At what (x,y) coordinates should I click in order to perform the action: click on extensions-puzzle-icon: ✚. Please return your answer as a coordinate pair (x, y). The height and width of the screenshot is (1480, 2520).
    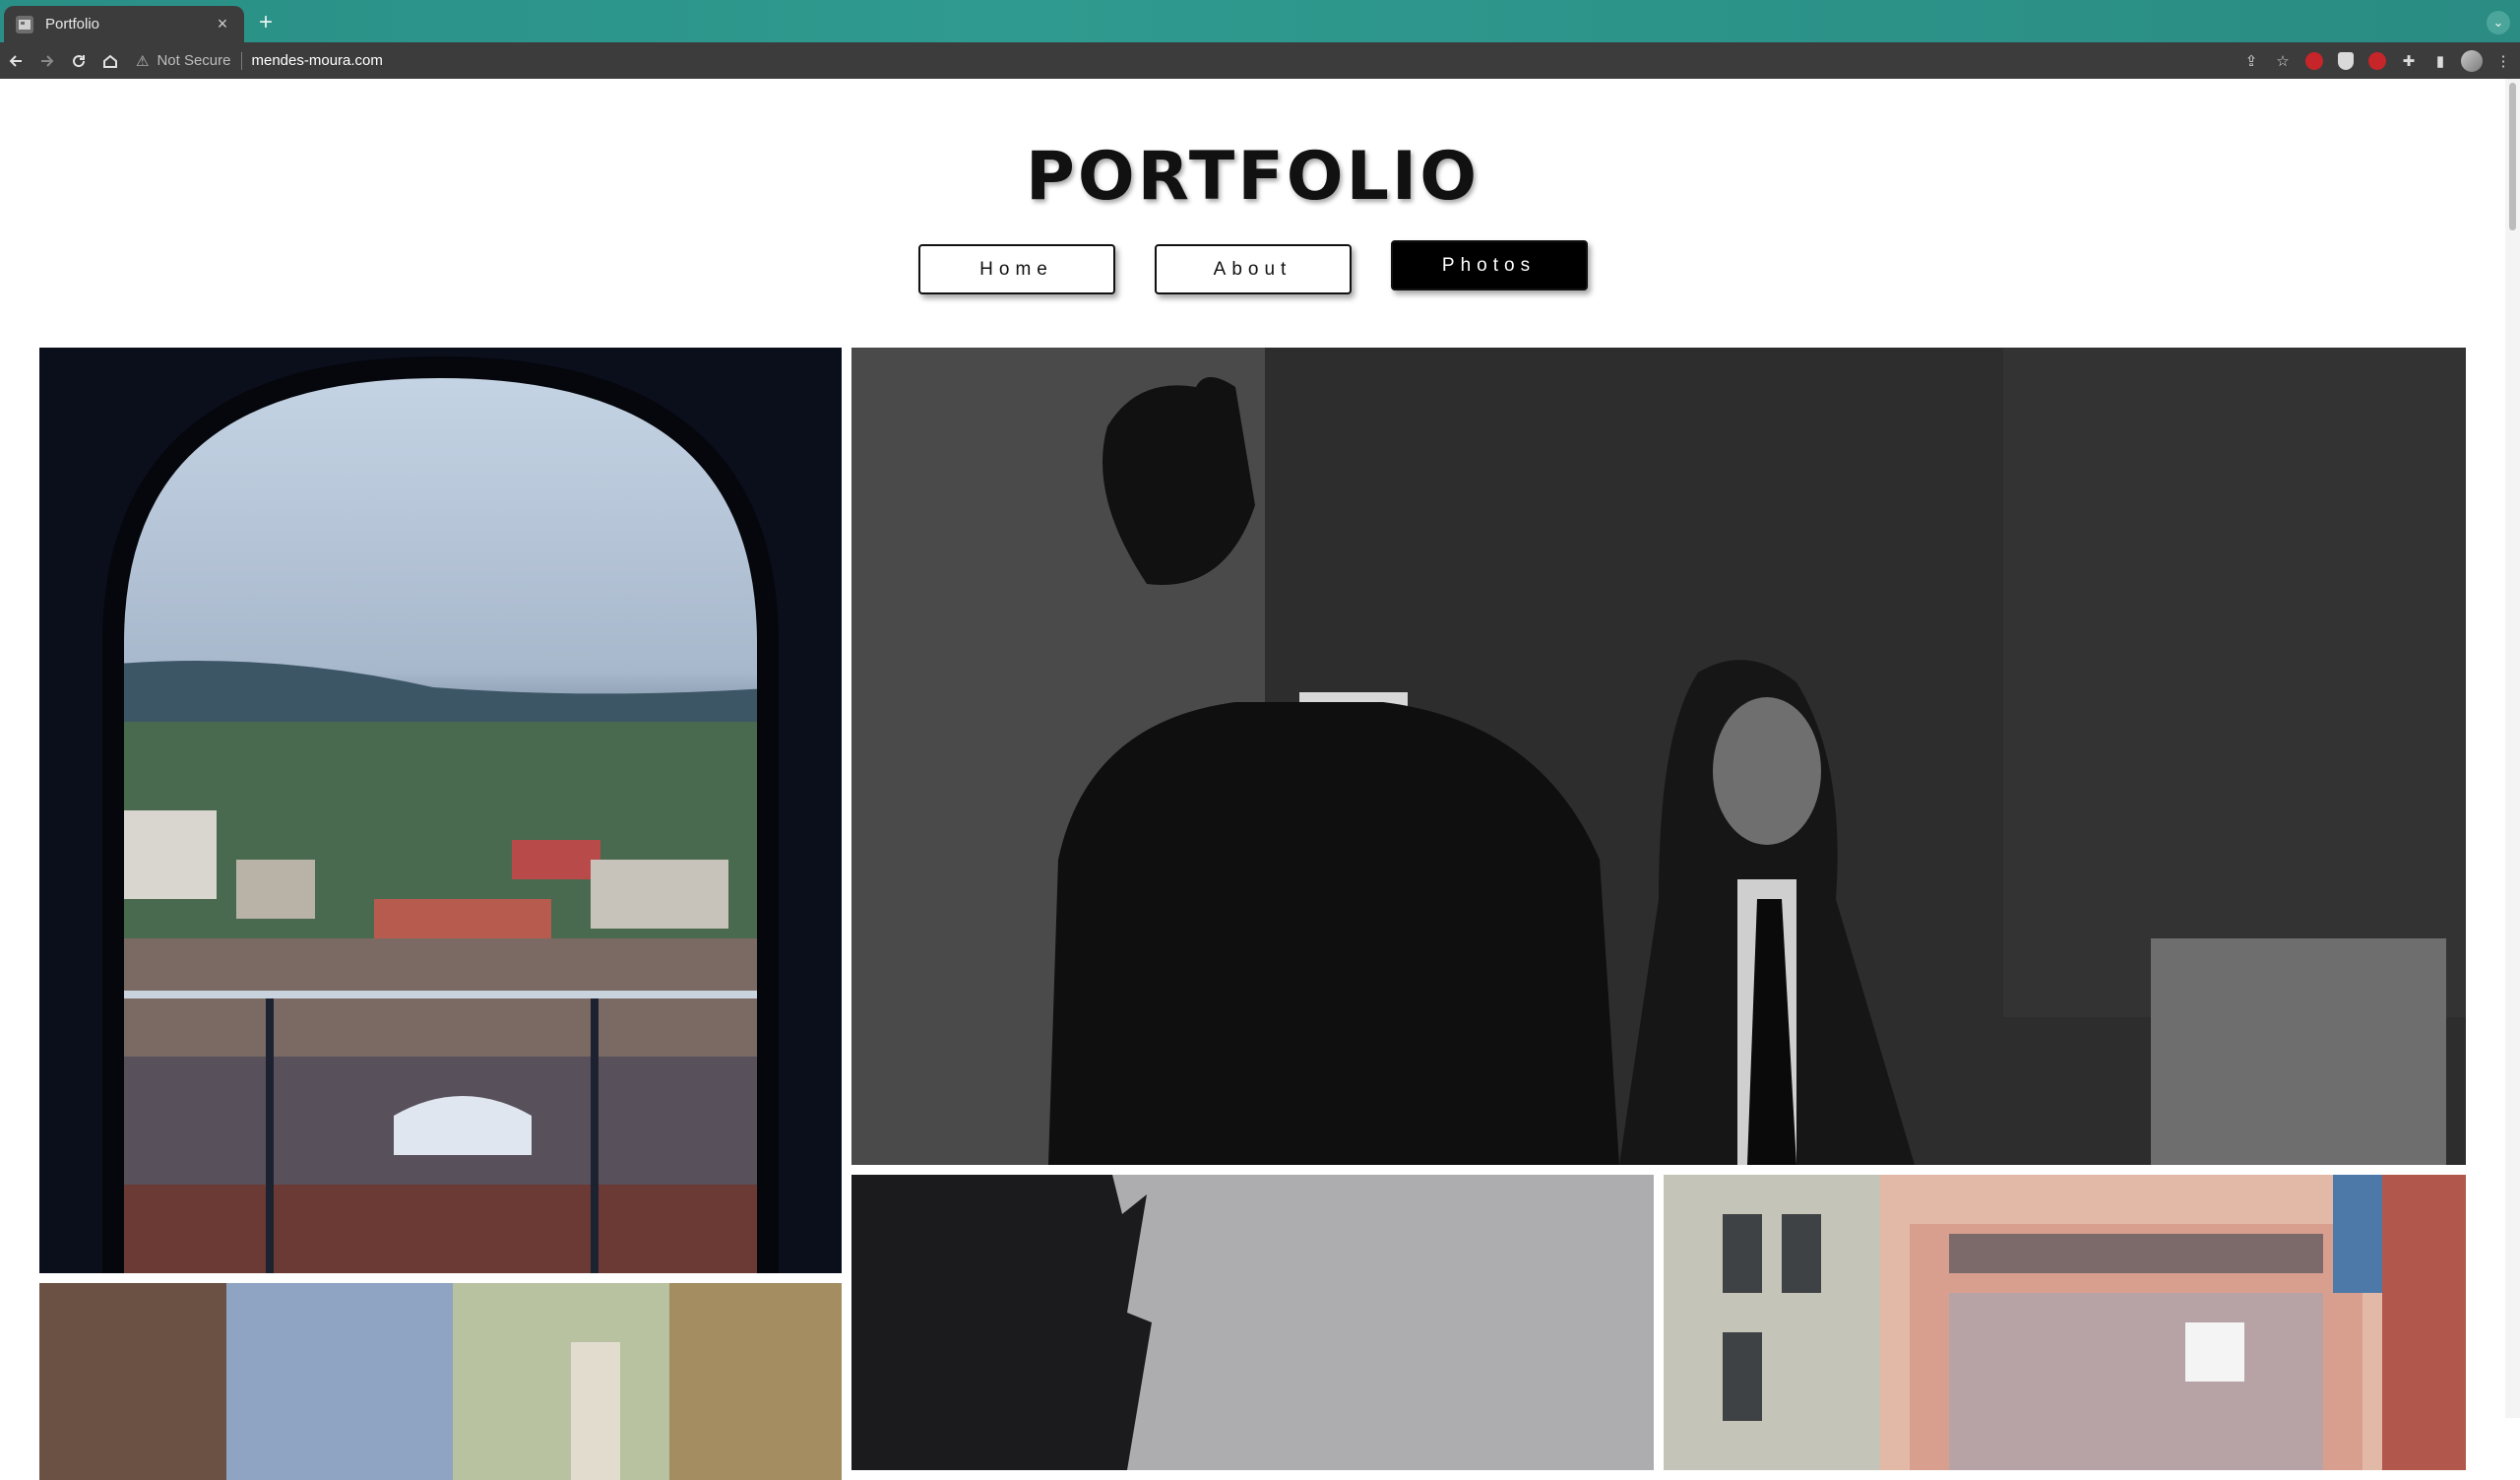
    Looking at the image, I should click on (2409, 61).